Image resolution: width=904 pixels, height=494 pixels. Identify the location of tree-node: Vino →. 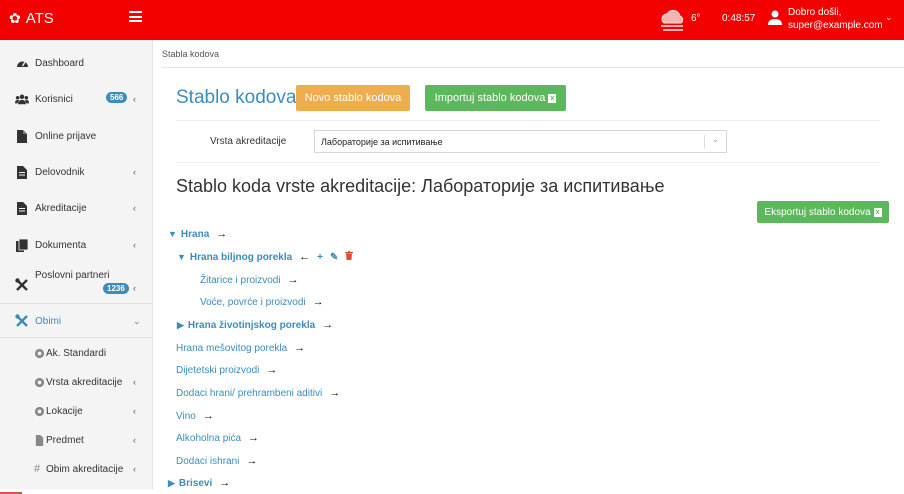
(195, 416).